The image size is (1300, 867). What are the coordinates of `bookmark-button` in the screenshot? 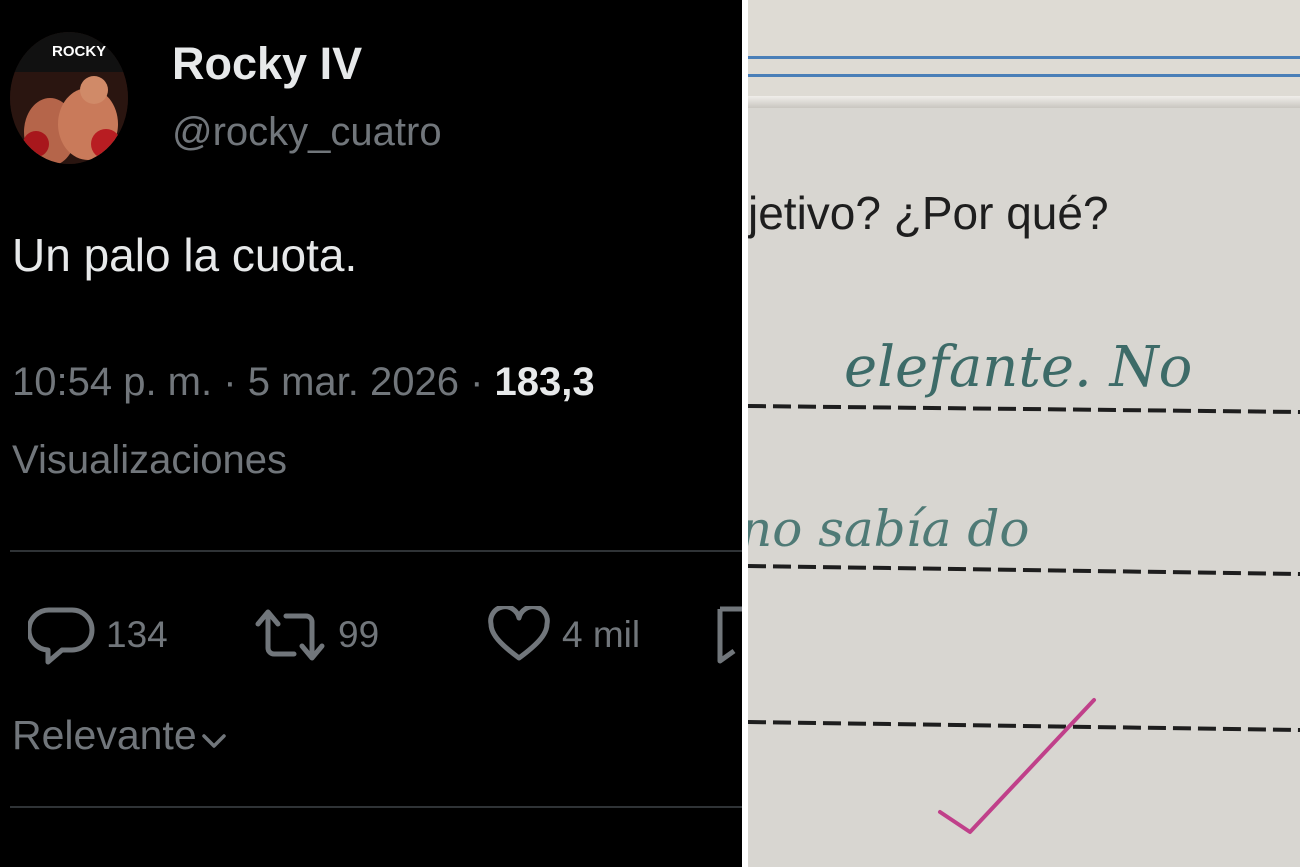 It's located at (729, 635).